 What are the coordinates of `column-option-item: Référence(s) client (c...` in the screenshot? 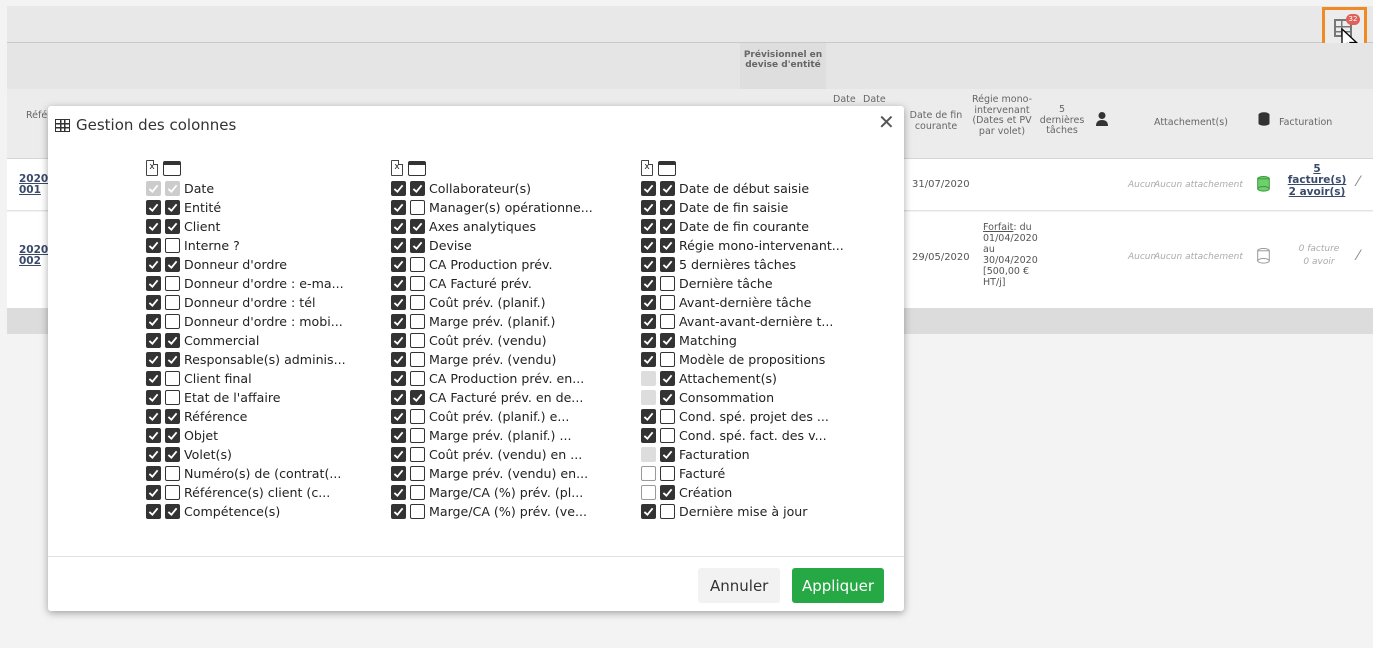 It's located at (246, 492).